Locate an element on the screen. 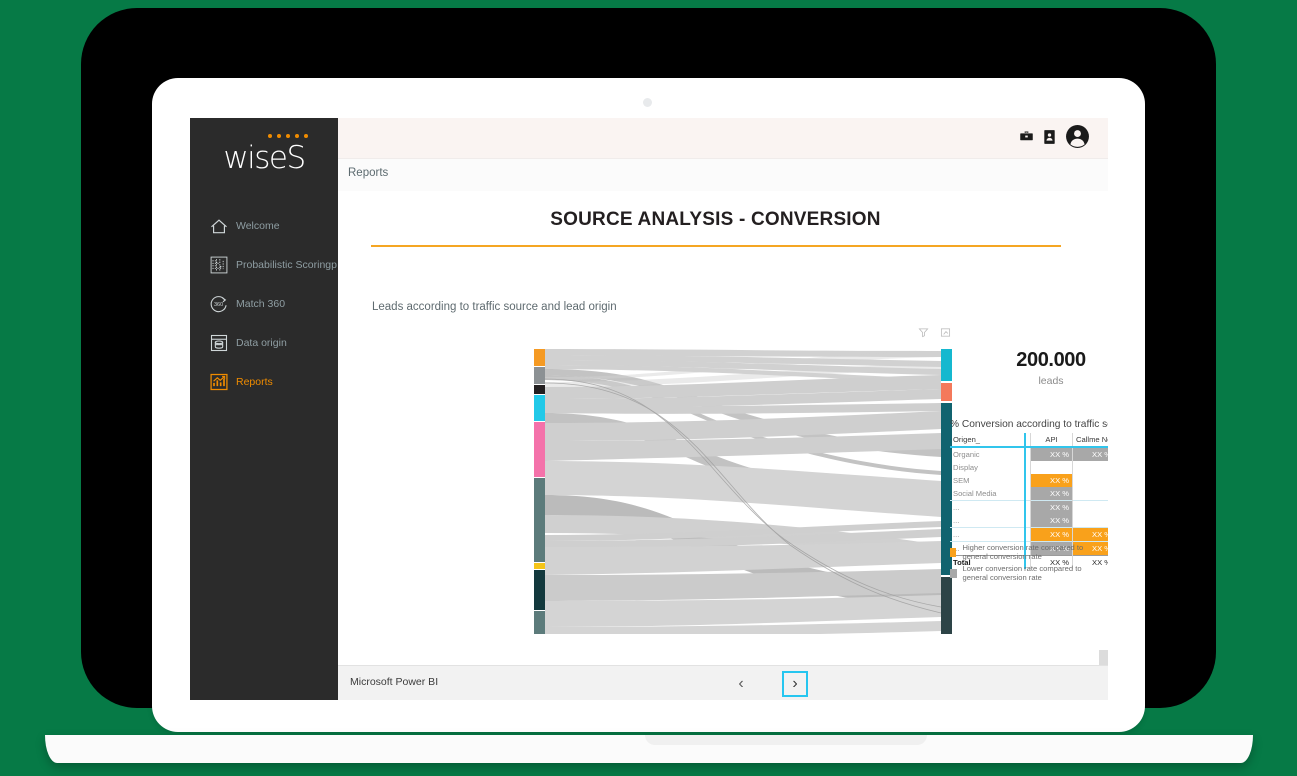 This screenshot has width=1297, height=776. laptop-base-notch is located at coordinates (786, 740).